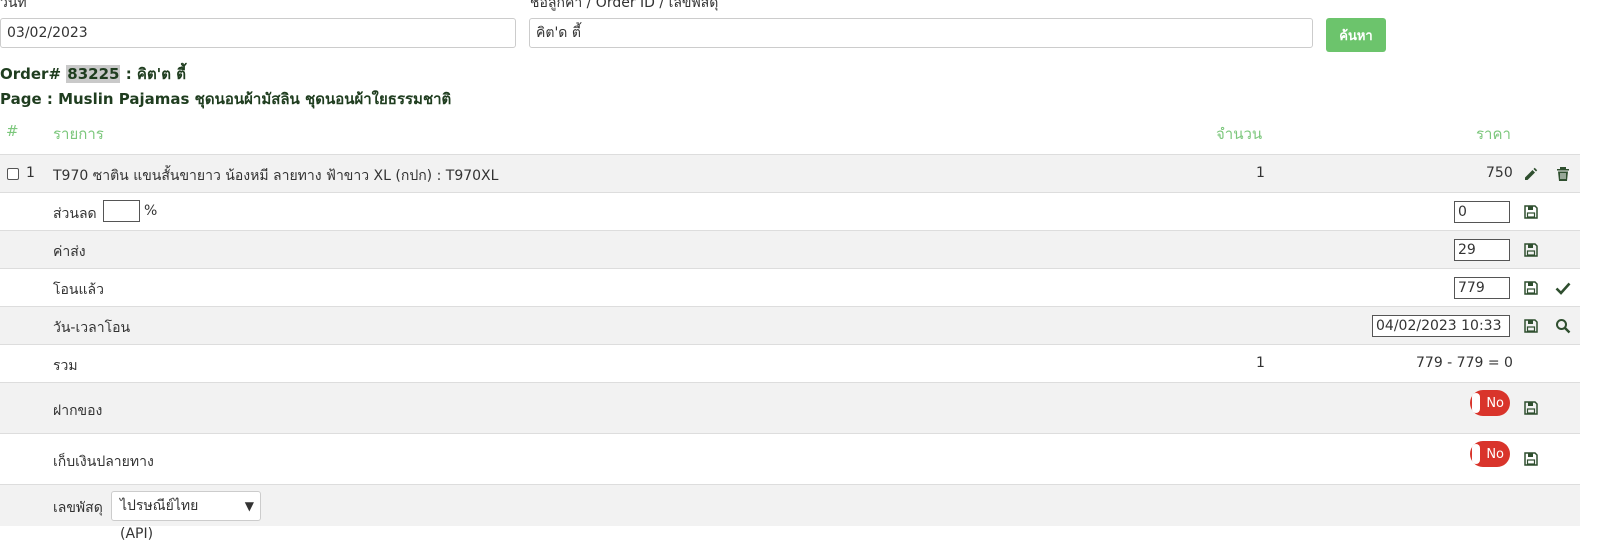 The height and width of the screenshot is (548, 1598). I want to click on transfer-time-input: 04/02/2023 10:33, so click(1441, 326).